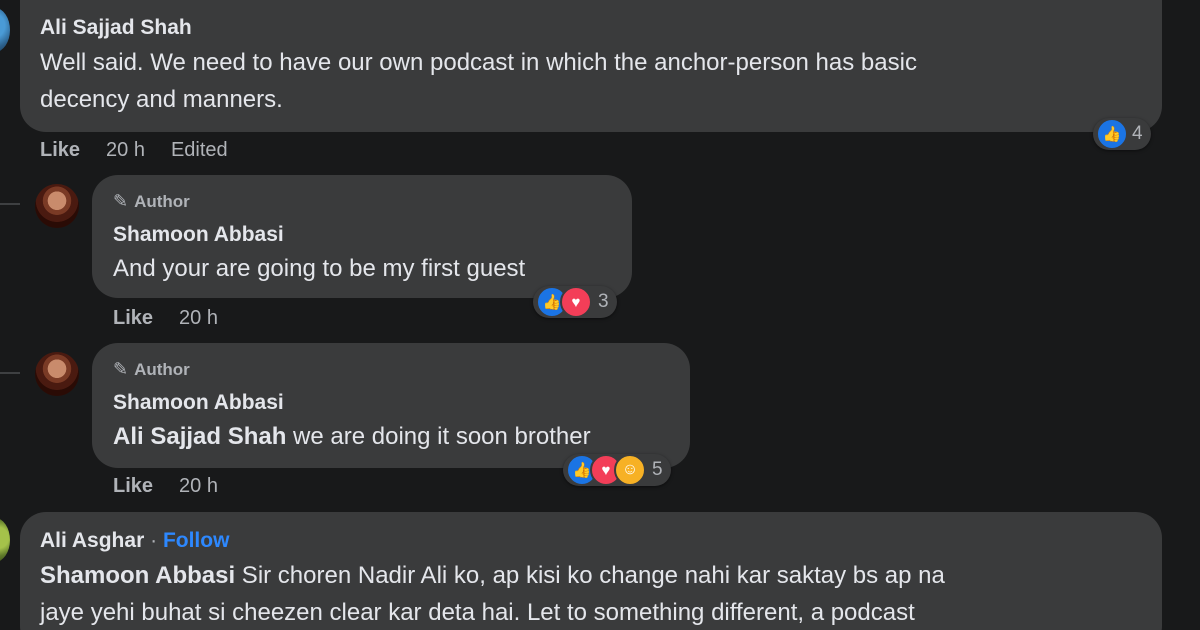 Image resolution: width=1200 pixels, height=630 pixels. I want to click on mention-link: Shamoon Abbasi, so click(137, 575).